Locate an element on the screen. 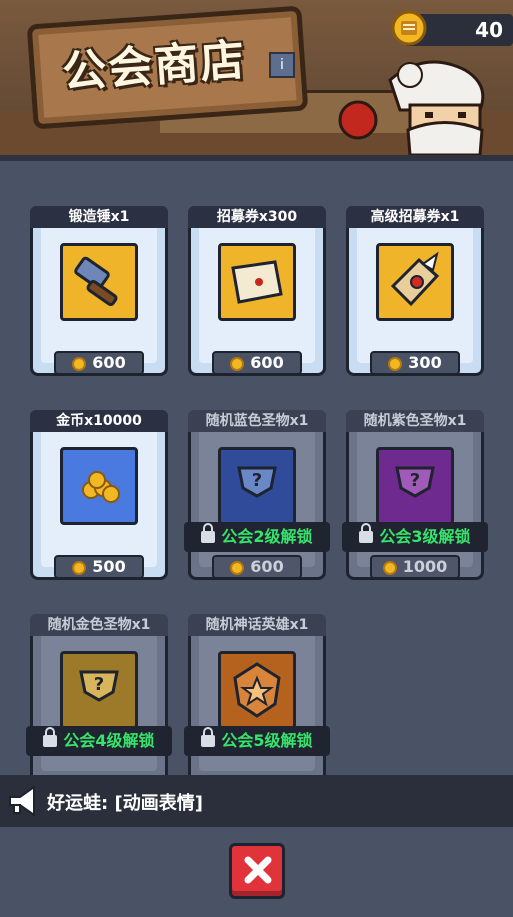  unlock-requirement-banner: 公会5级解锁 is located at coordinates (257, 741).